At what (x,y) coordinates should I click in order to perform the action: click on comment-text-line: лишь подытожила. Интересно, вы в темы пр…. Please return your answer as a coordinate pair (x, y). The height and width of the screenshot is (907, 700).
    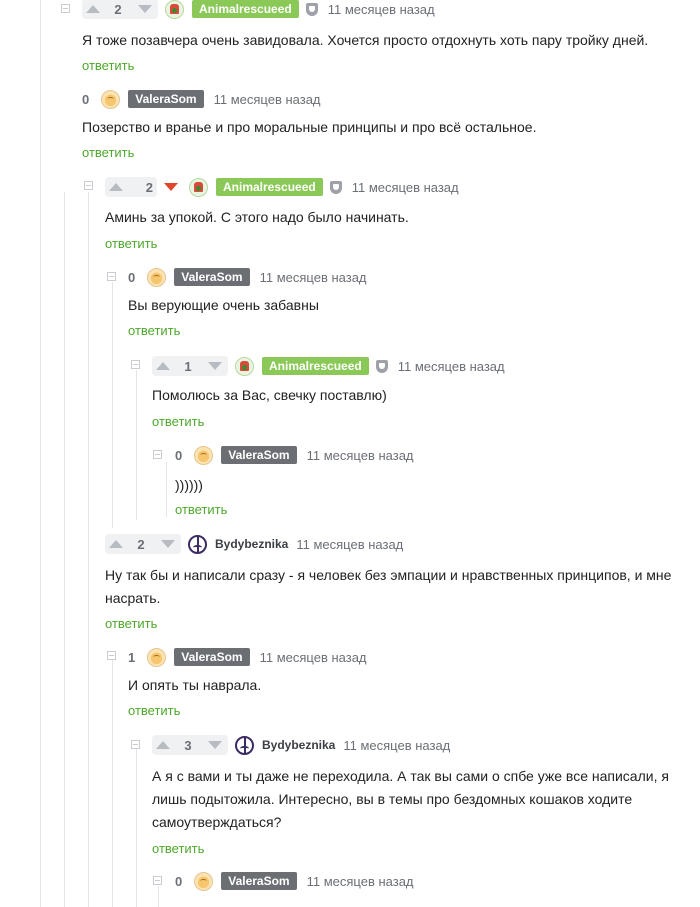
    Looking at the image, I should click on (392, 799).